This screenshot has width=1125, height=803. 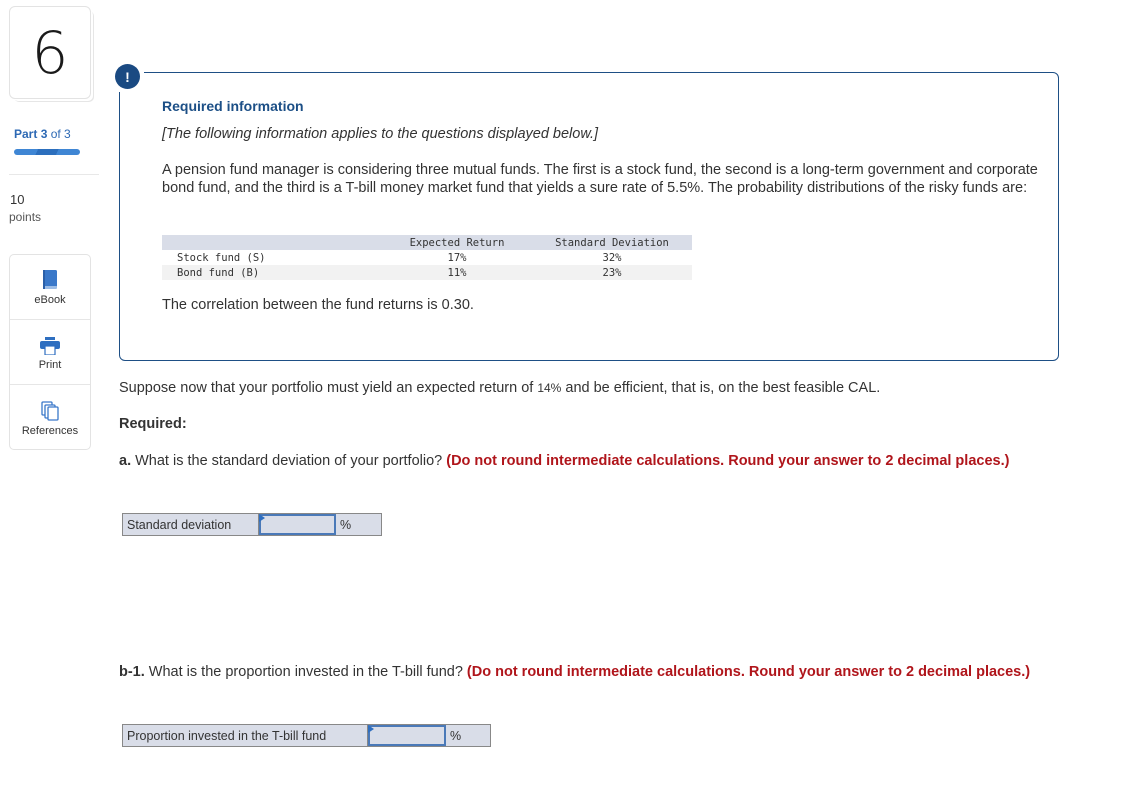 I want to click on table-header-row: Expected Return Standard Deviation, so click(x=427, y=242).